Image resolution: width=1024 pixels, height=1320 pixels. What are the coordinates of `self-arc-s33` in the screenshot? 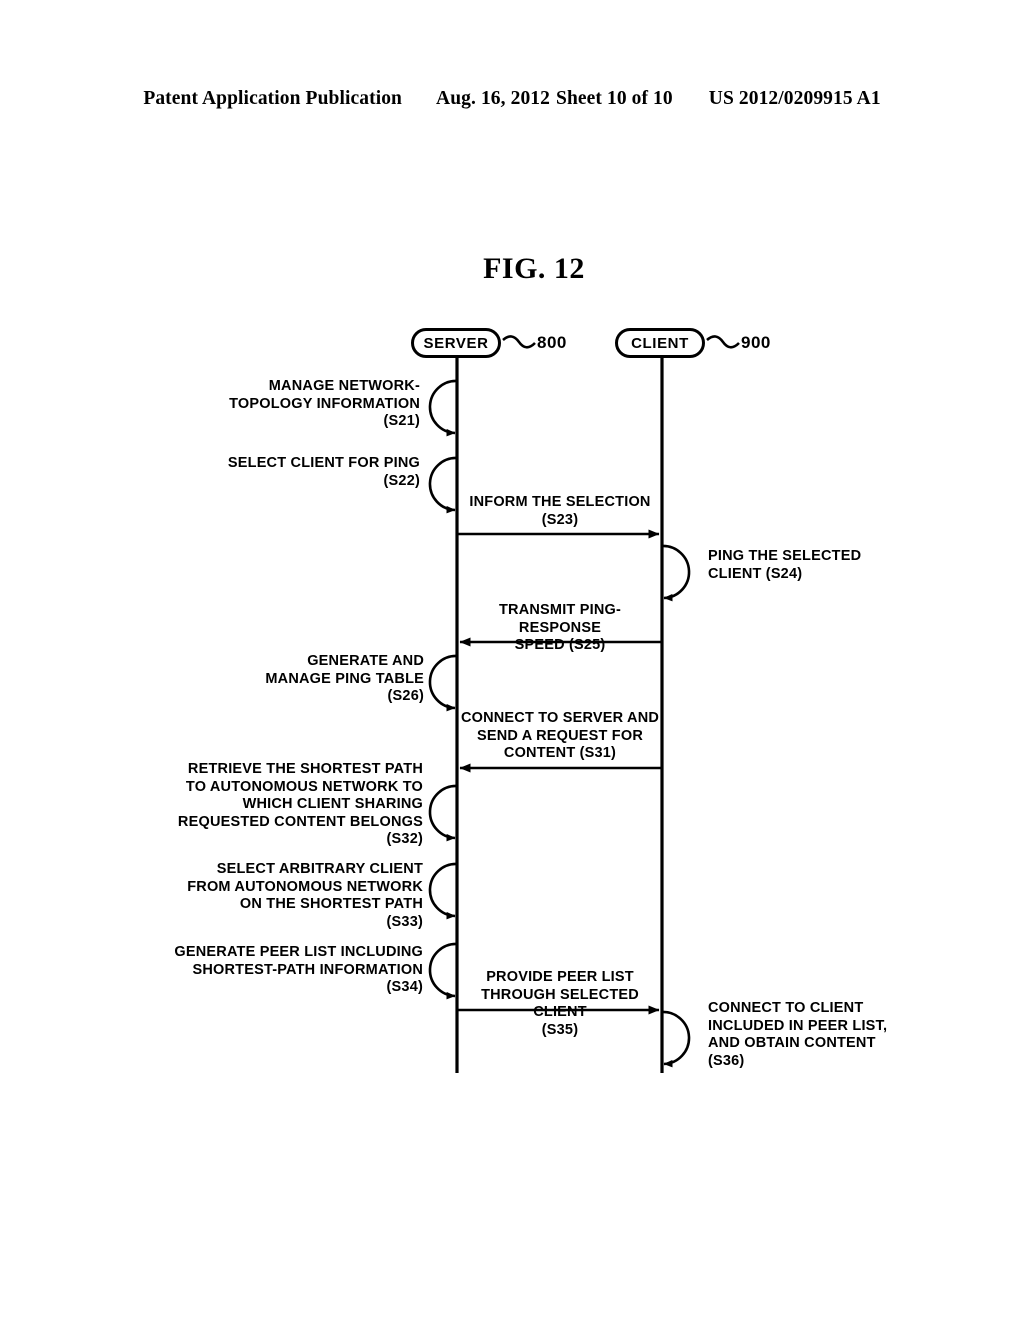 It's located at (443, 891).